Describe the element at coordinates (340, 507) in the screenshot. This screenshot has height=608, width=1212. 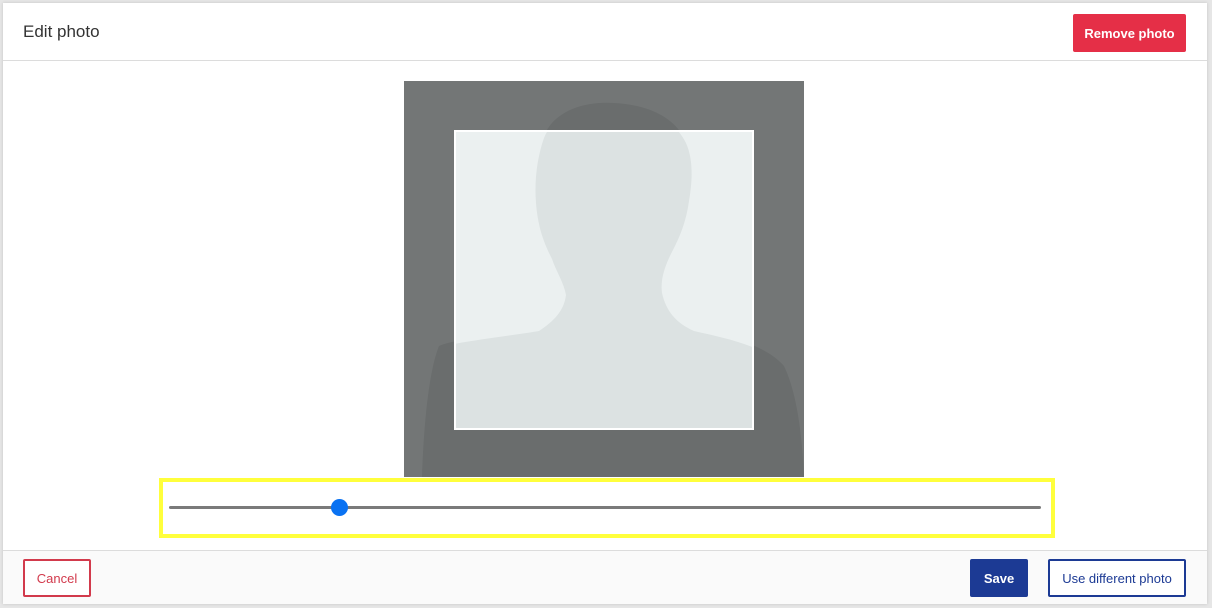
I see `zoom-slider-thumb` at that location.